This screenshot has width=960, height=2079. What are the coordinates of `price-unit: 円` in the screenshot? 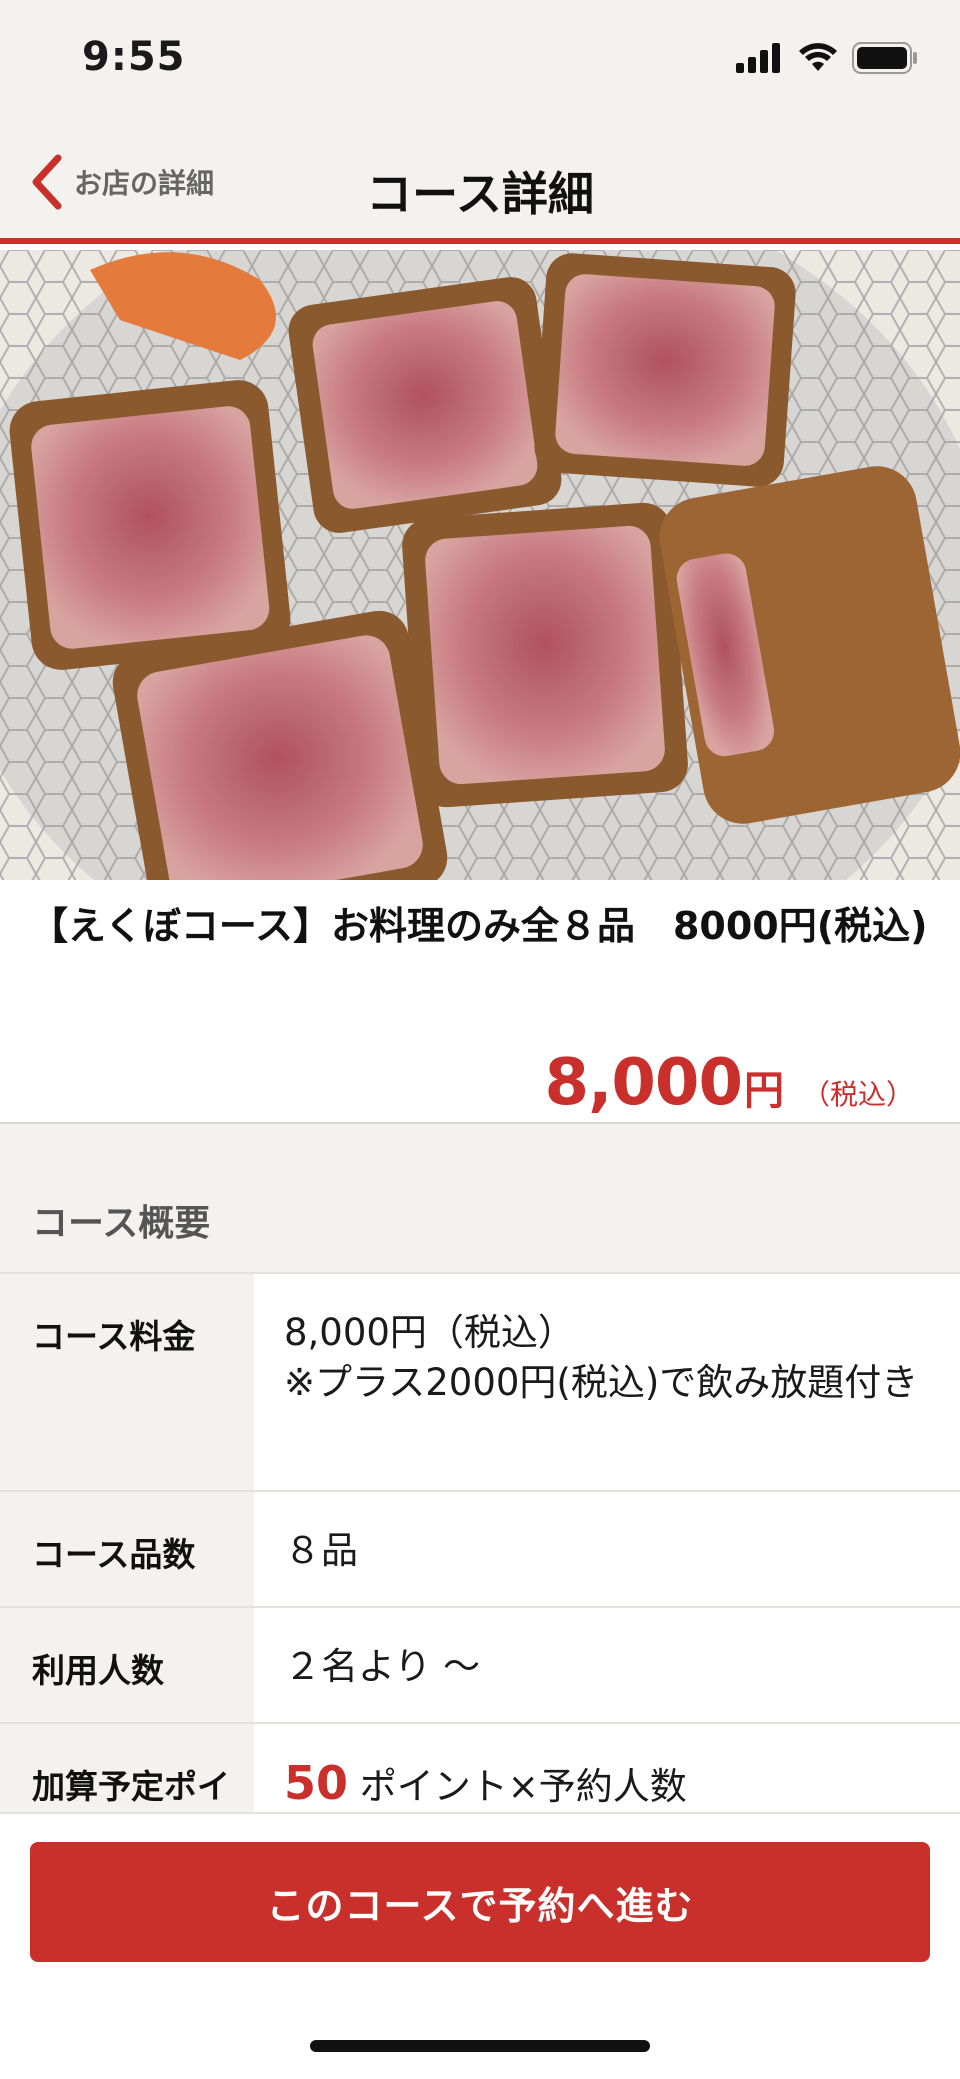 It's located at (763, 1091).